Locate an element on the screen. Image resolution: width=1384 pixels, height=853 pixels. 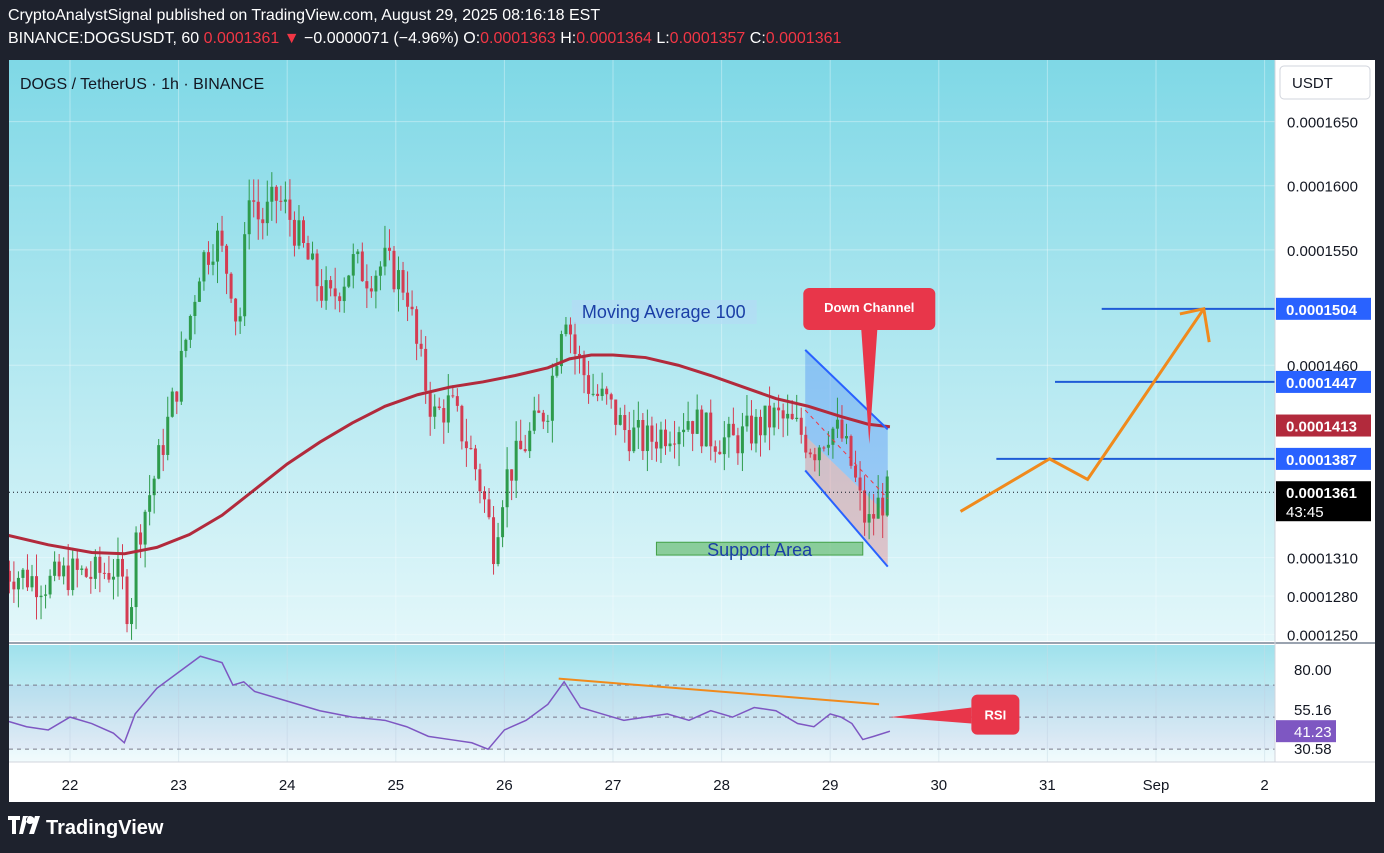
rsi-value-label: 55.16 is located at coordinates (1313, 710).